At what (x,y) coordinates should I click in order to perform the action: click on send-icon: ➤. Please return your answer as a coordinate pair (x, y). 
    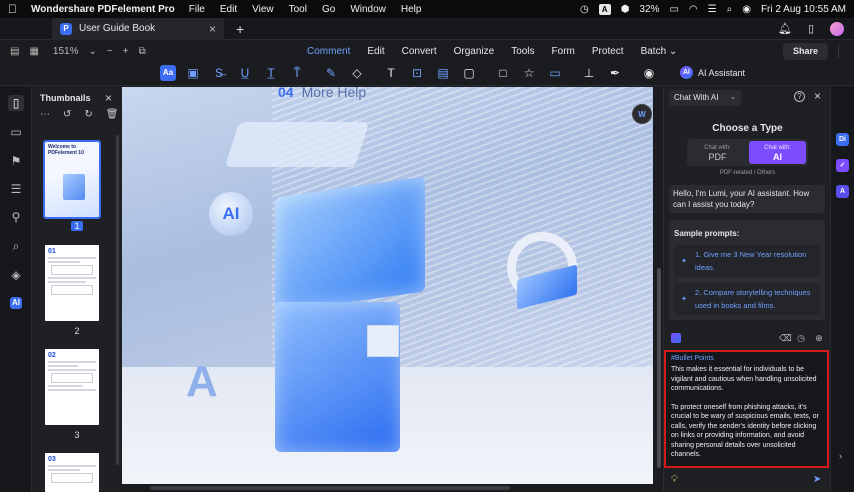
    Looking at the image, I should click on (817, 479).